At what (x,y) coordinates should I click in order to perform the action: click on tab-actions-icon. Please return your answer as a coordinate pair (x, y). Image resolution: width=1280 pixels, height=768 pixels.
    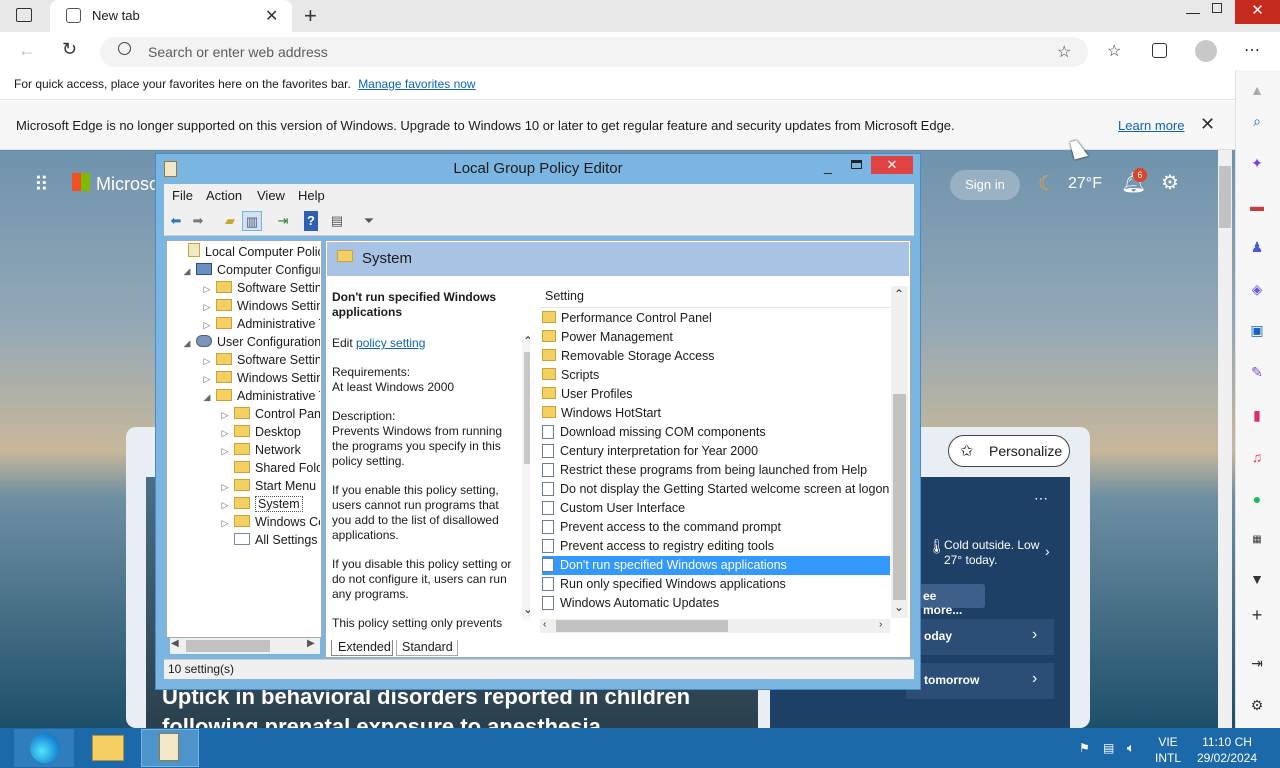
    Looking at the image, I should click on (24, 15).